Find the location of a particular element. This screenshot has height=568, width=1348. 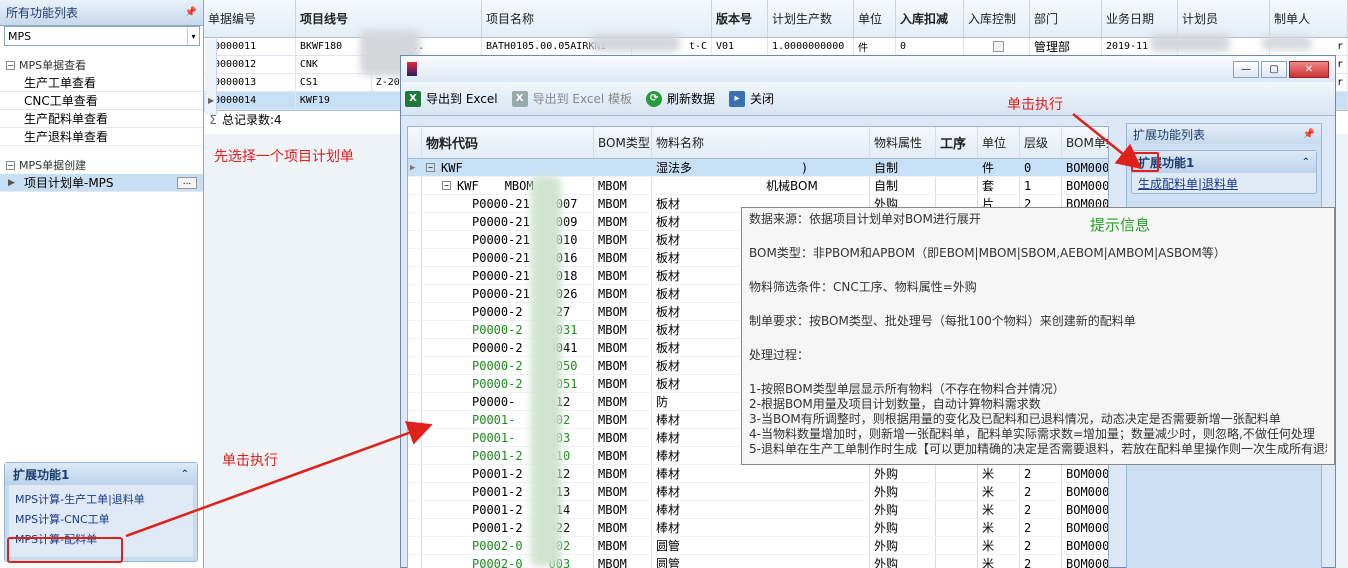

arrow-to-ext-link is located at coordinates (1107, 141).